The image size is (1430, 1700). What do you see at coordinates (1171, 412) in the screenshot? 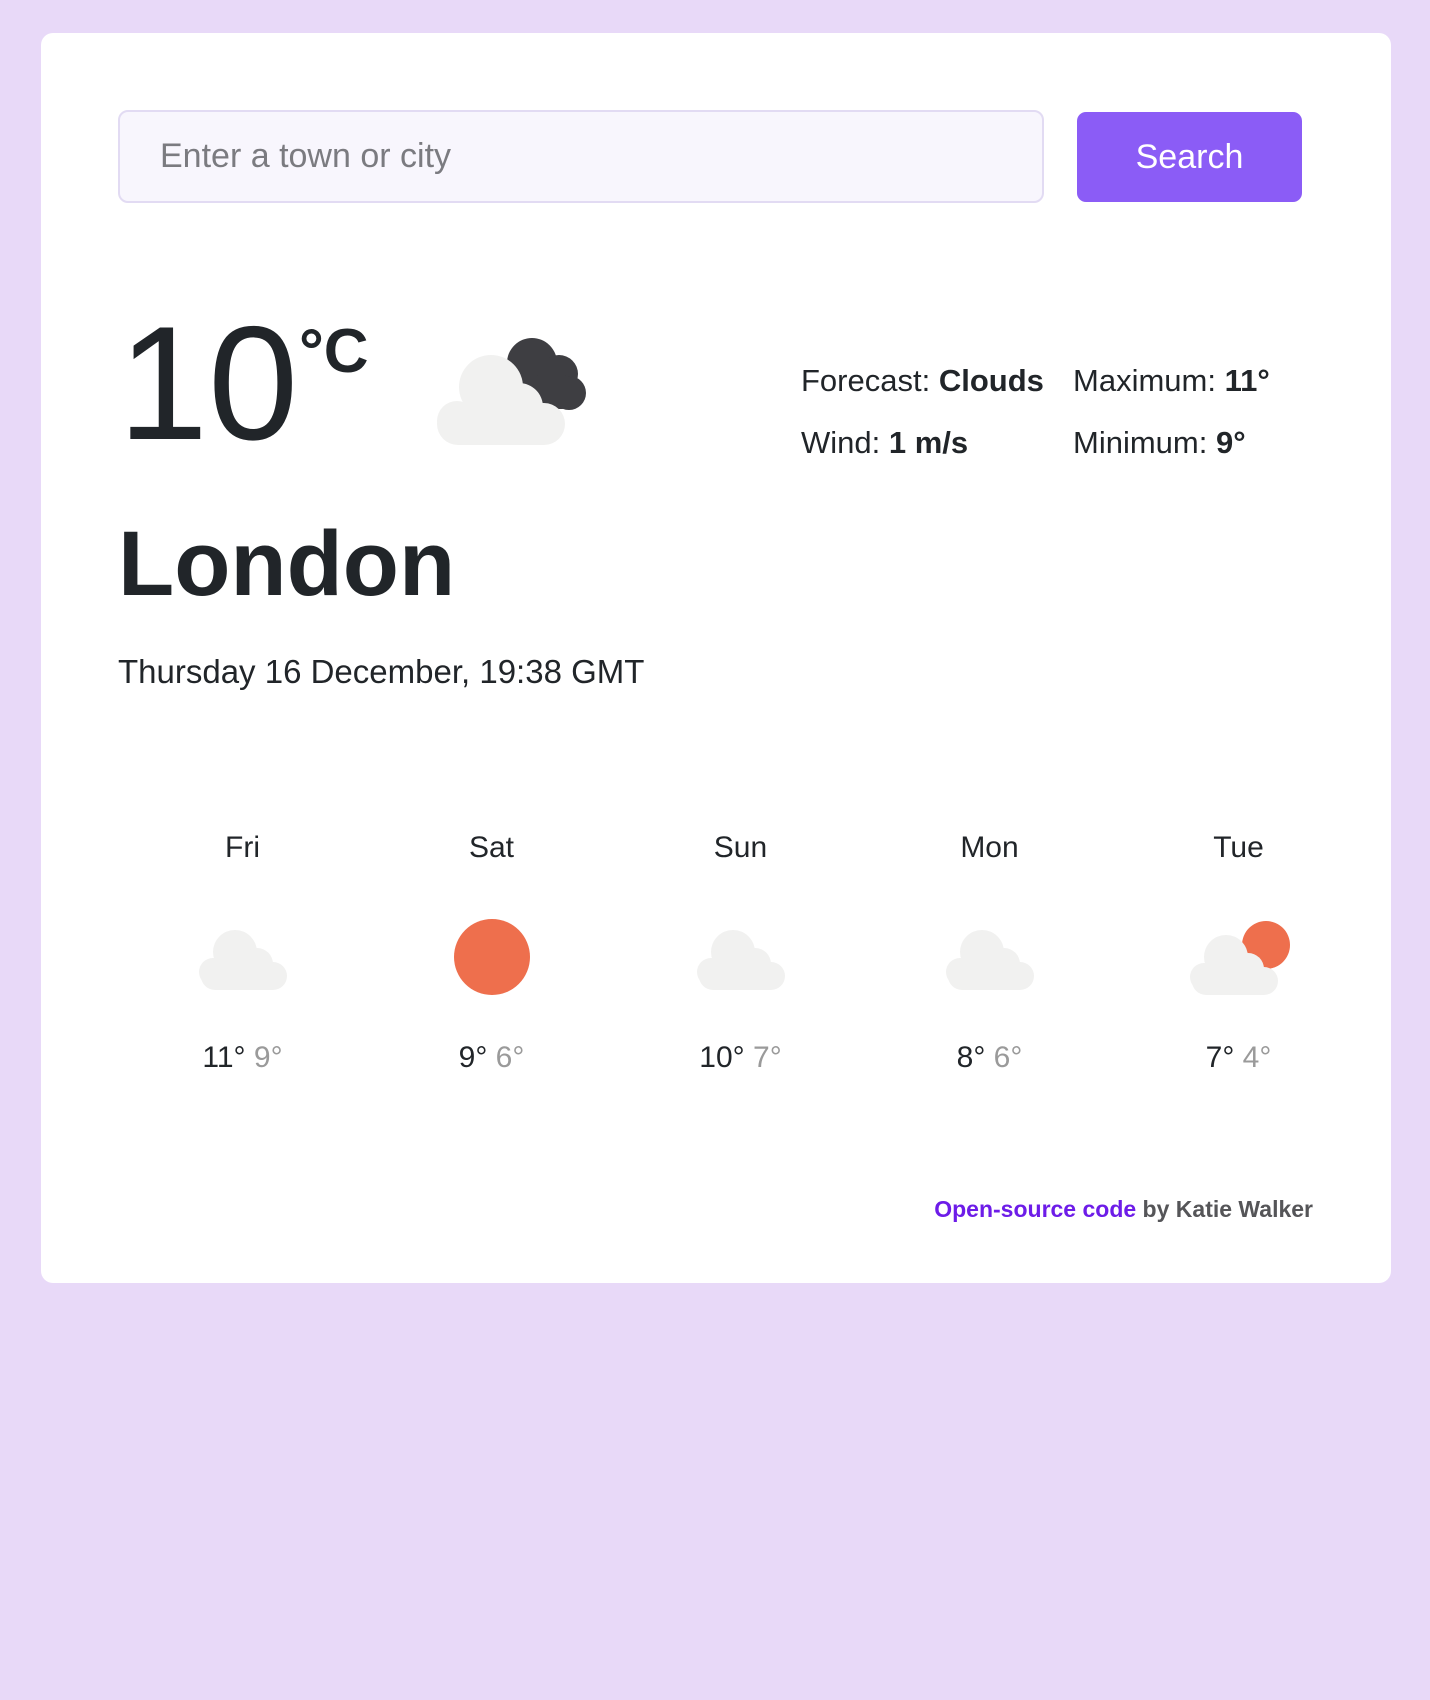
I see `weather-stats-right: Maximum: 11° Minimum: 9°` at bounding box center [1171, 412].